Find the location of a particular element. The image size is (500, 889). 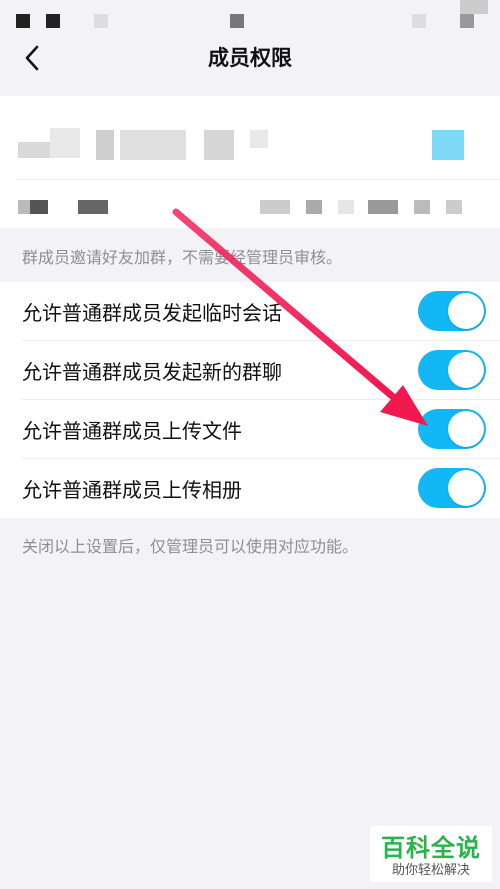

group-avatar-blur is located at coordinates (448, 145).